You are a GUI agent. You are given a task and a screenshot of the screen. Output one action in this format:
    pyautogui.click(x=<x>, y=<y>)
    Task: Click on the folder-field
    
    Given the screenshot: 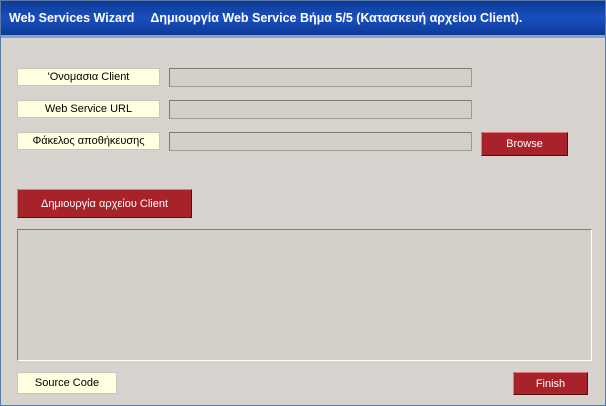 What is the action you would take?
    pyautogui.click(x=320, y=141)
    